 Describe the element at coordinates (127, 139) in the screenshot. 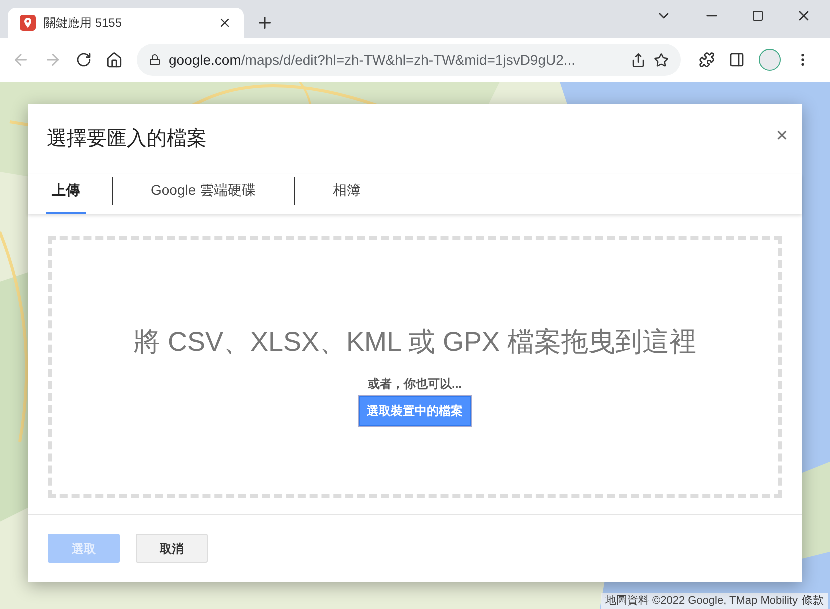

I see `dialog-title: 選擇要匯入的檔案` at that location.